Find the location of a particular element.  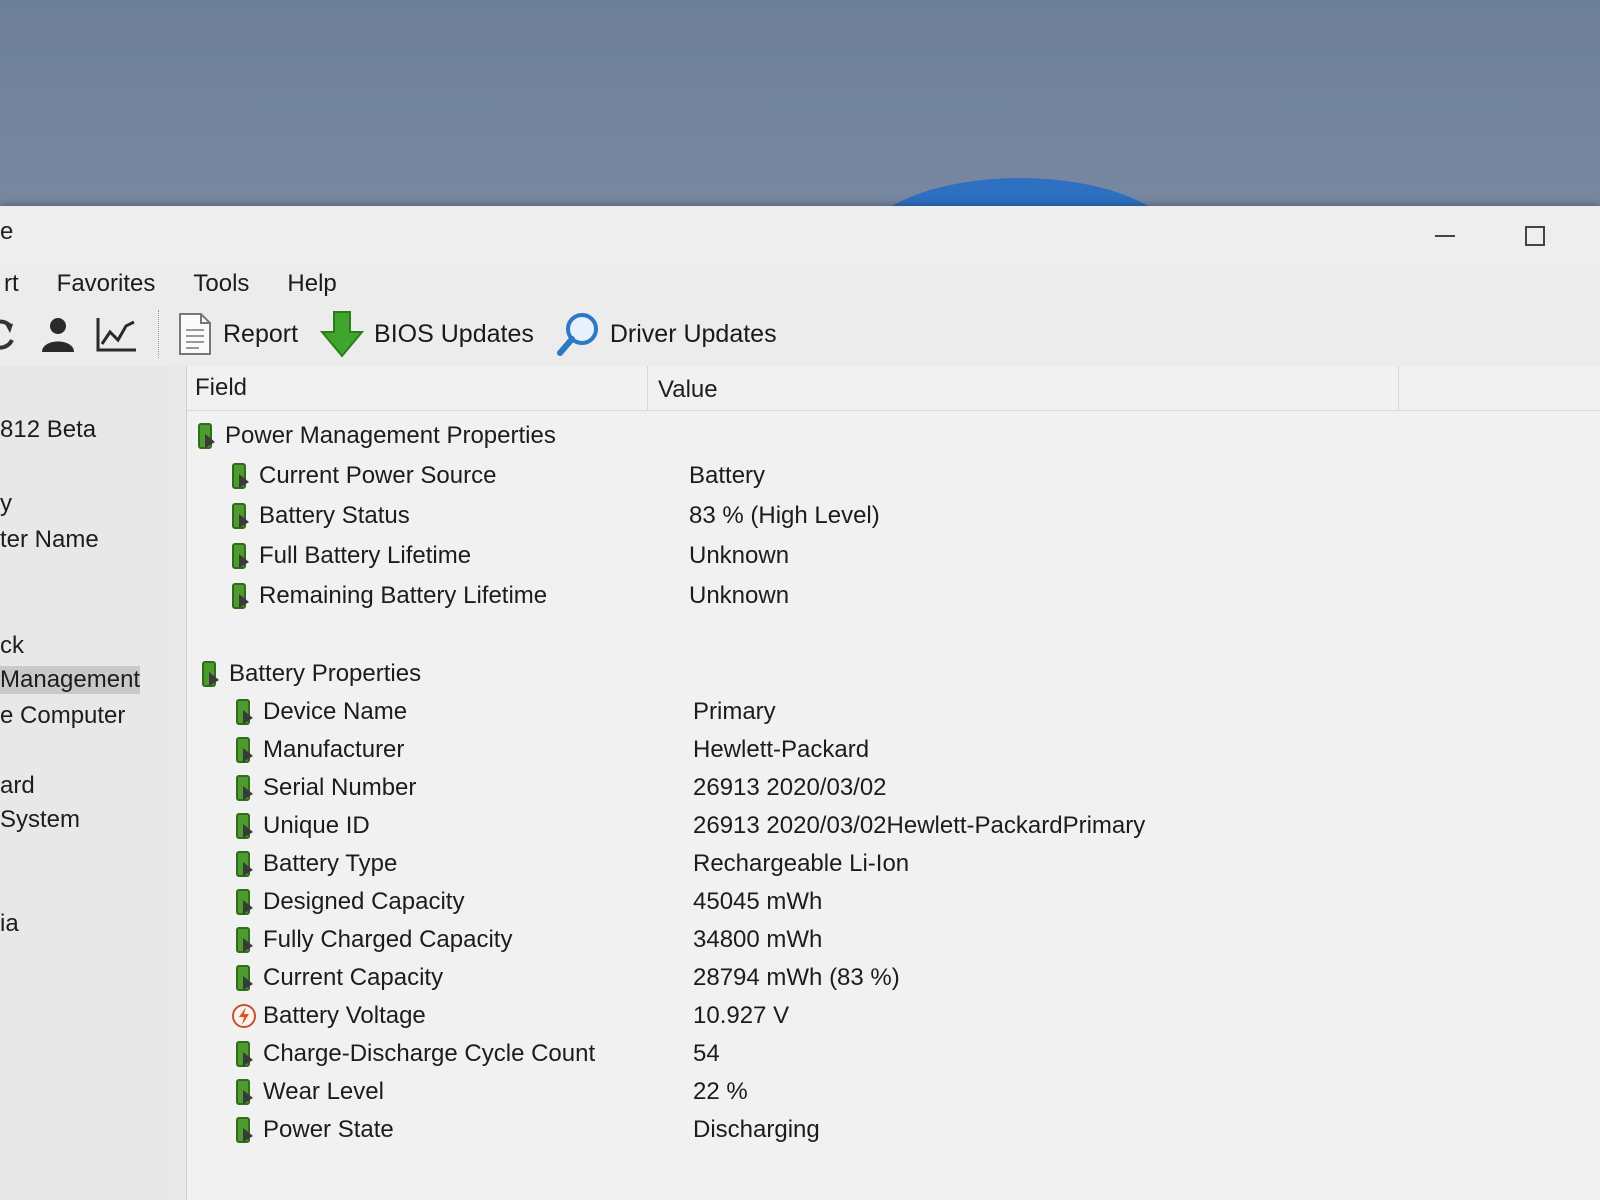

column-header-field: Field is located at coordinates (417, 388).